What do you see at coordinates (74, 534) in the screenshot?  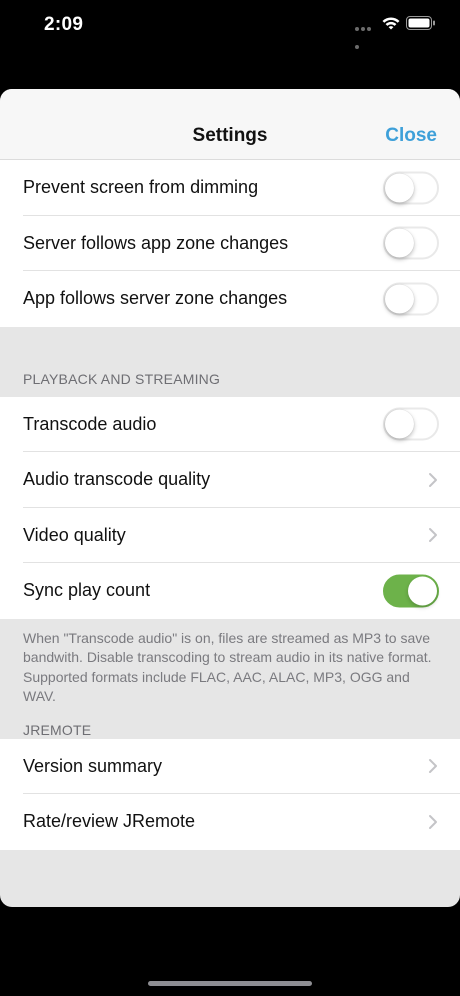 I see `video-quality-label: Video quality` at bounding box center [74, 534].